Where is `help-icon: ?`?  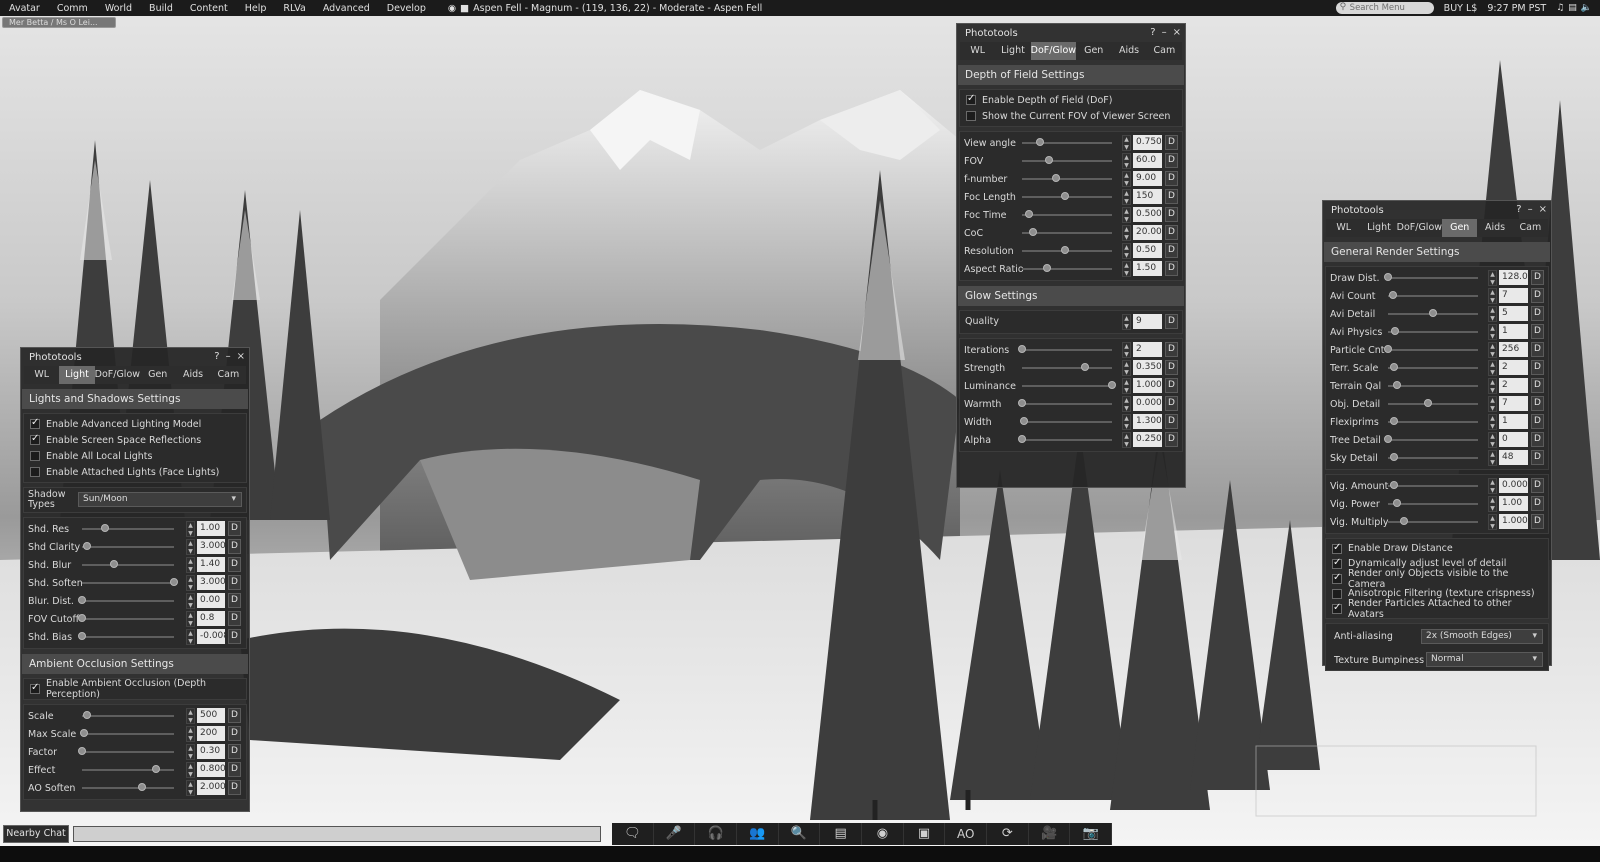 help-icon: ? is located at coordinates (216, 356).